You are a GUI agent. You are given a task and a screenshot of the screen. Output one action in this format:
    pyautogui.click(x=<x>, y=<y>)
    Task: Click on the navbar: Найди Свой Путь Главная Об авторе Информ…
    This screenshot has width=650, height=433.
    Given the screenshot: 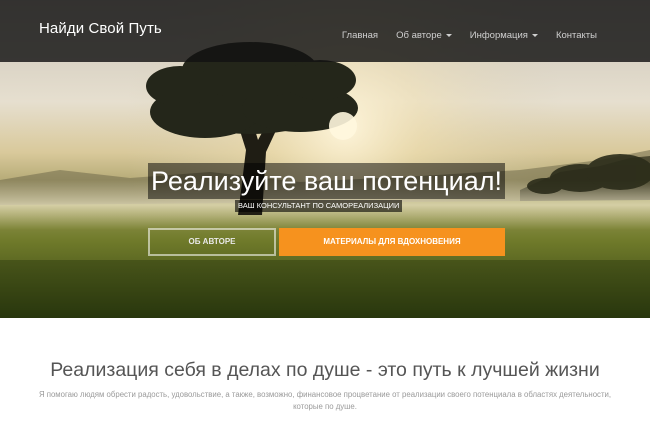 What is the action you would take?
    pyautogui.click(x=325, y=31)
    